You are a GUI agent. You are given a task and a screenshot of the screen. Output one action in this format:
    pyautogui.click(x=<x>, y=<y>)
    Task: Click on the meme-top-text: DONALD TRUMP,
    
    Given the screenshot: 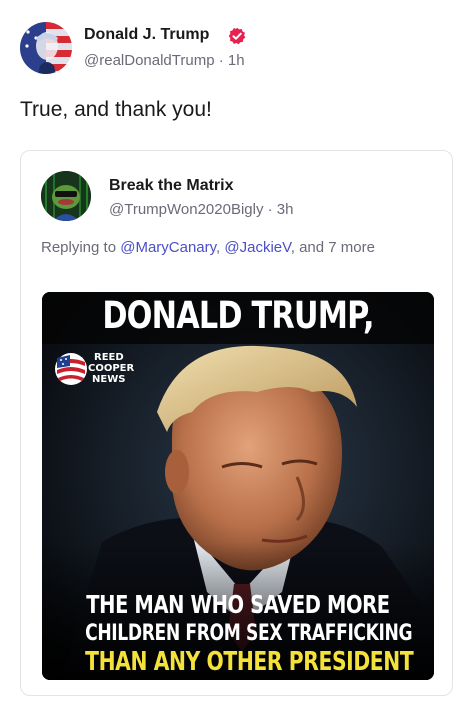 What is the action you would take?
    pyautogui.click(x=238, y=315)
    